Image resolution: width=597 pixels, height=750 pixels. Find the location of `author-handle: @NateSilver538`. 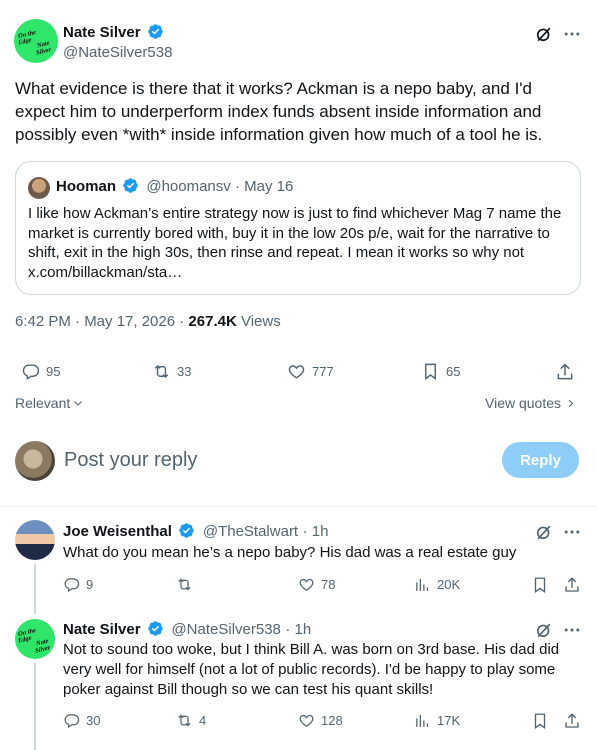

author-handle: @NateSilver538 is located at coordinates (117, 52).